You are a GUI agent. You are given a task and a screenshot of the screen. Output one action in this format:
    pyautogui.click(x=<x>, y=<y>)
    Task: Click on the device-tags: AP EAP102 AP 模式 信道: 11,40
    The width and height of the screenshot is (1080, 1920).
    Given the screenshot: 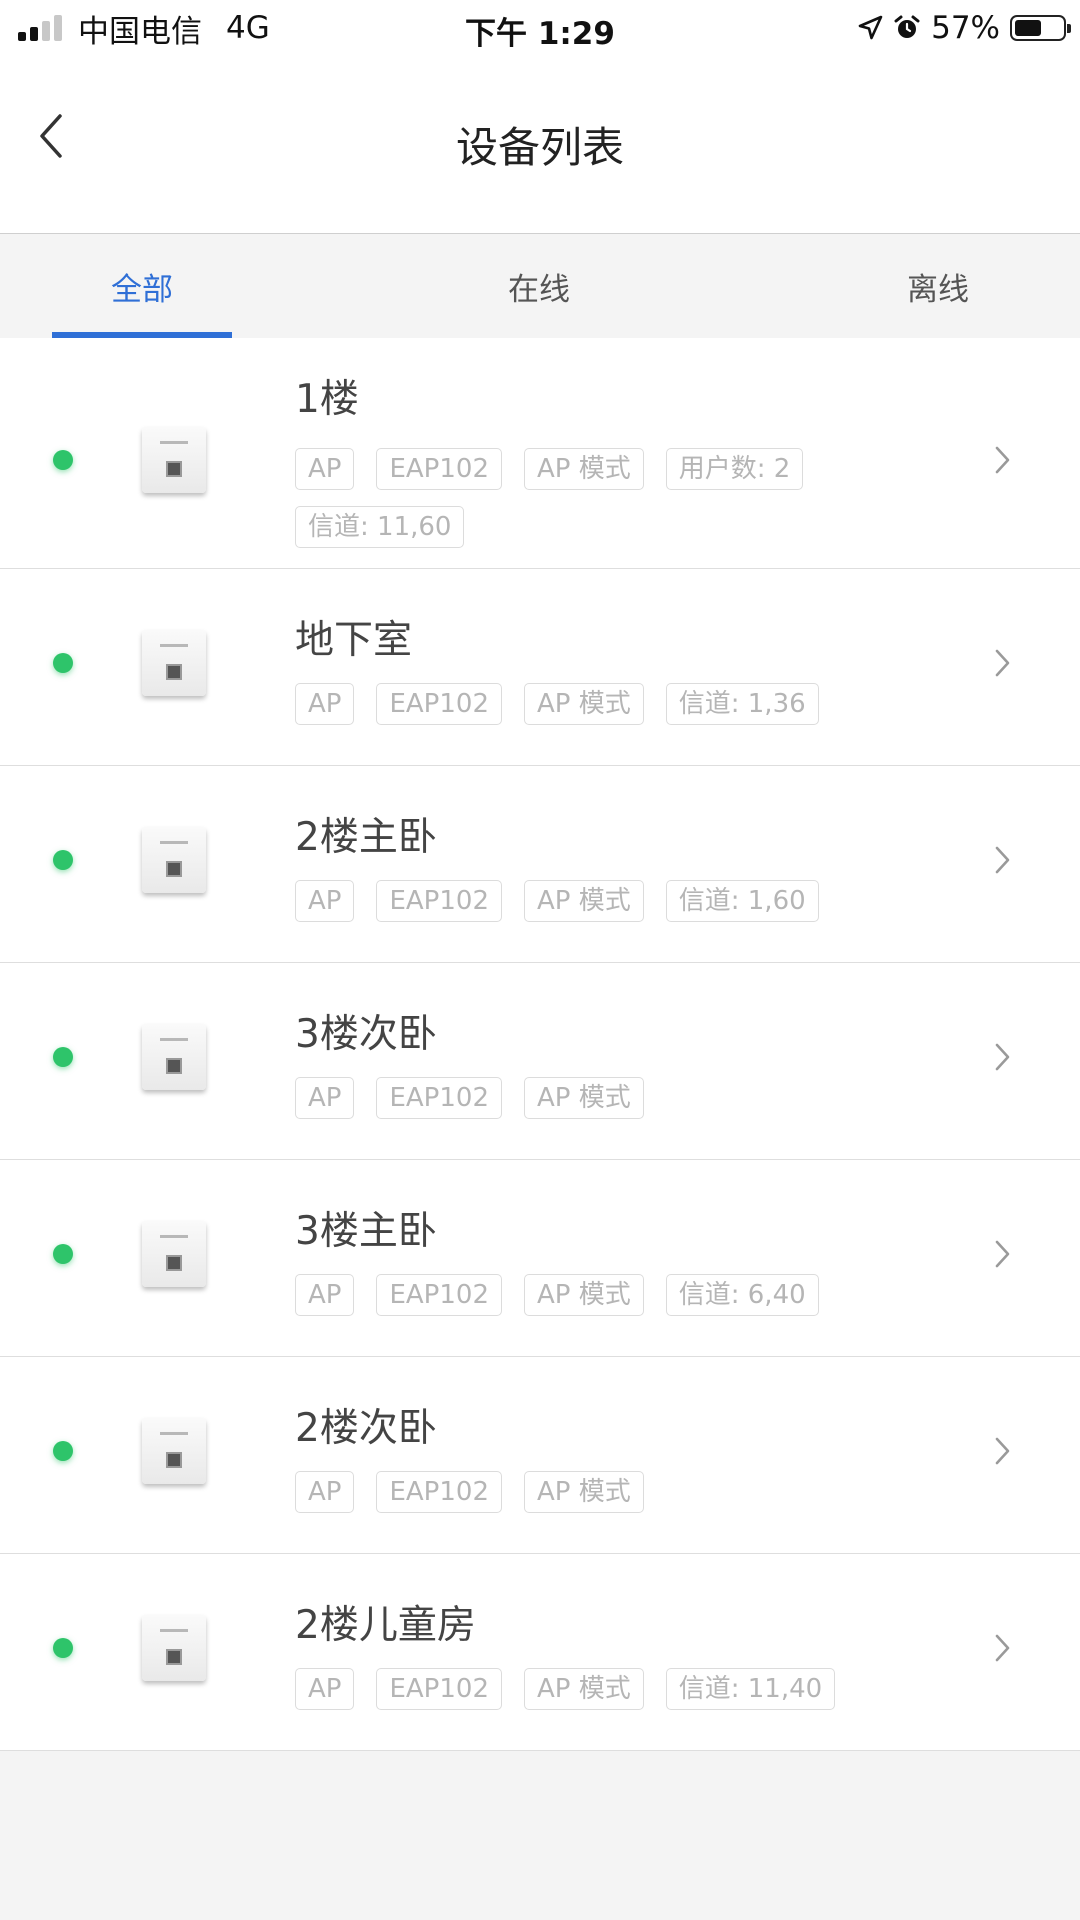 What is the action you would take?
    pyautogui.click(x=595, y=1689)
    